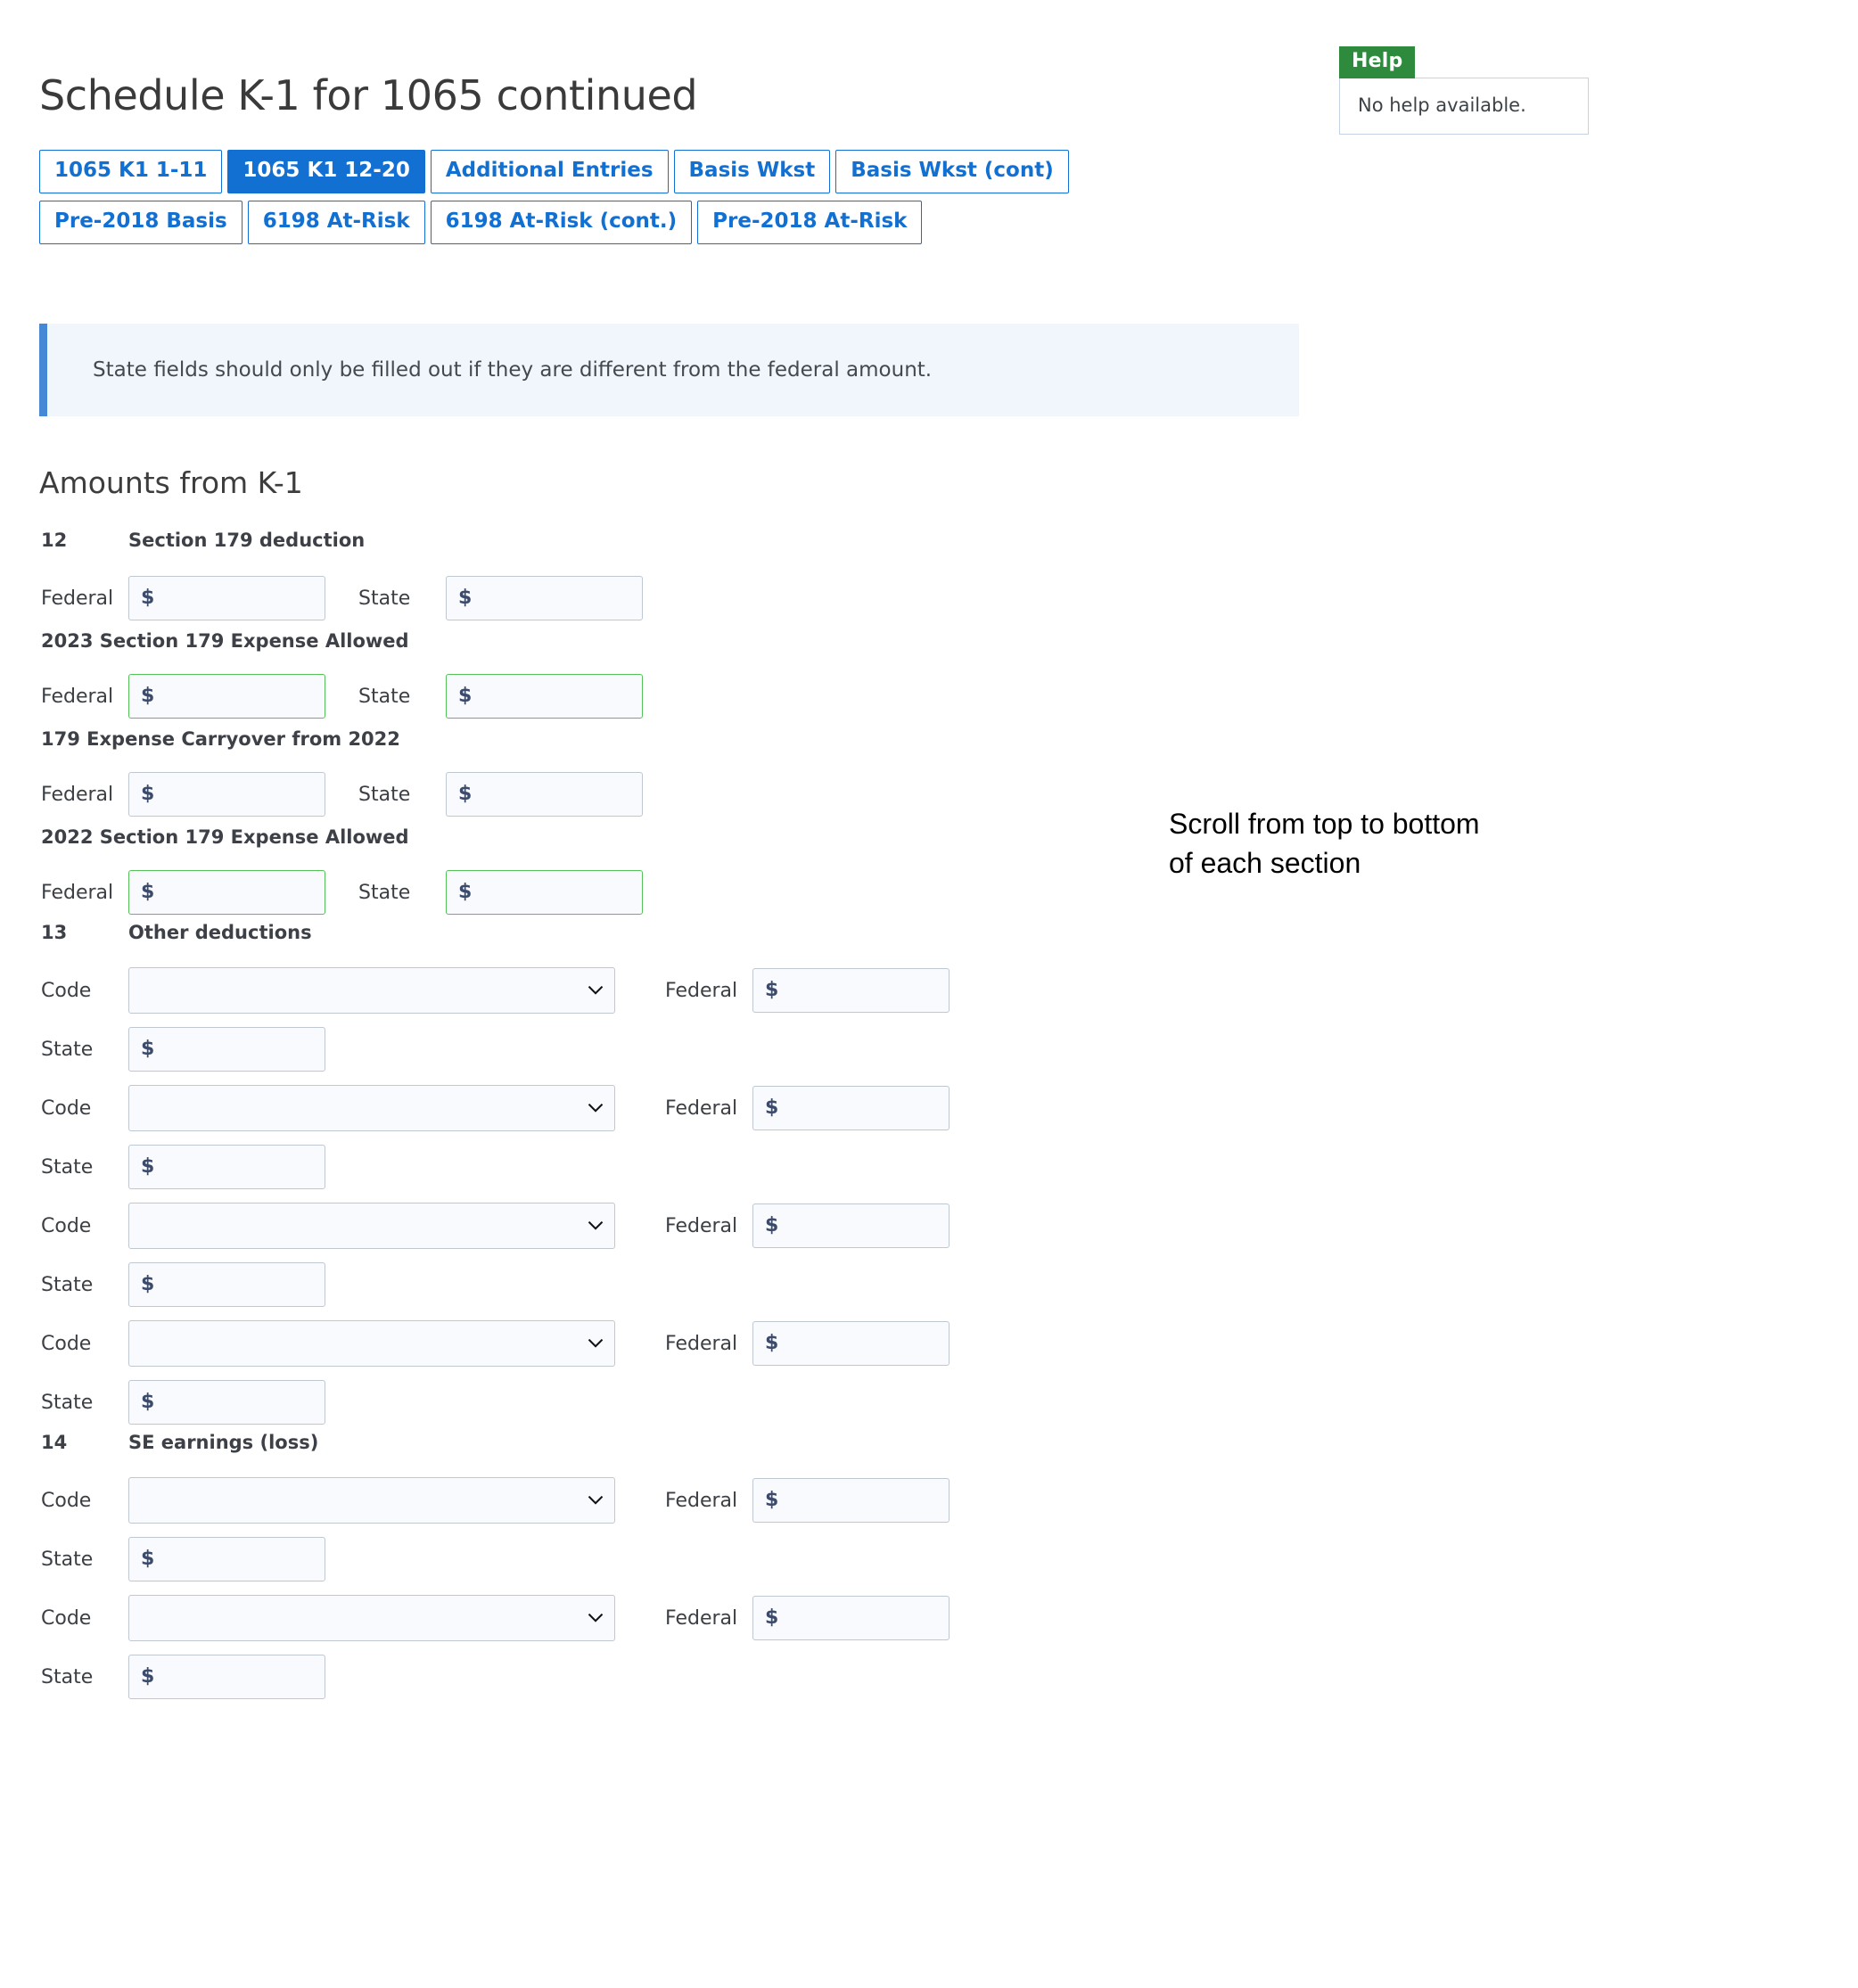  What do you see at coordinates (247, 540) in the screenshot?
I see `section-label: Section 179 deduction` at bounding box center [247, 540].